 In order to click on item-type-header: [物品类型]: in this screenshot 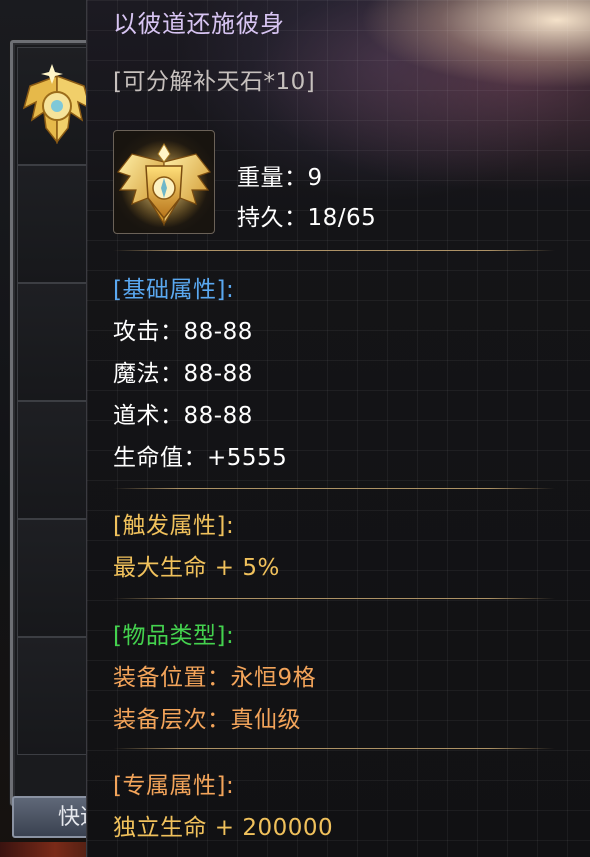, I will do `click(174, 636)`.